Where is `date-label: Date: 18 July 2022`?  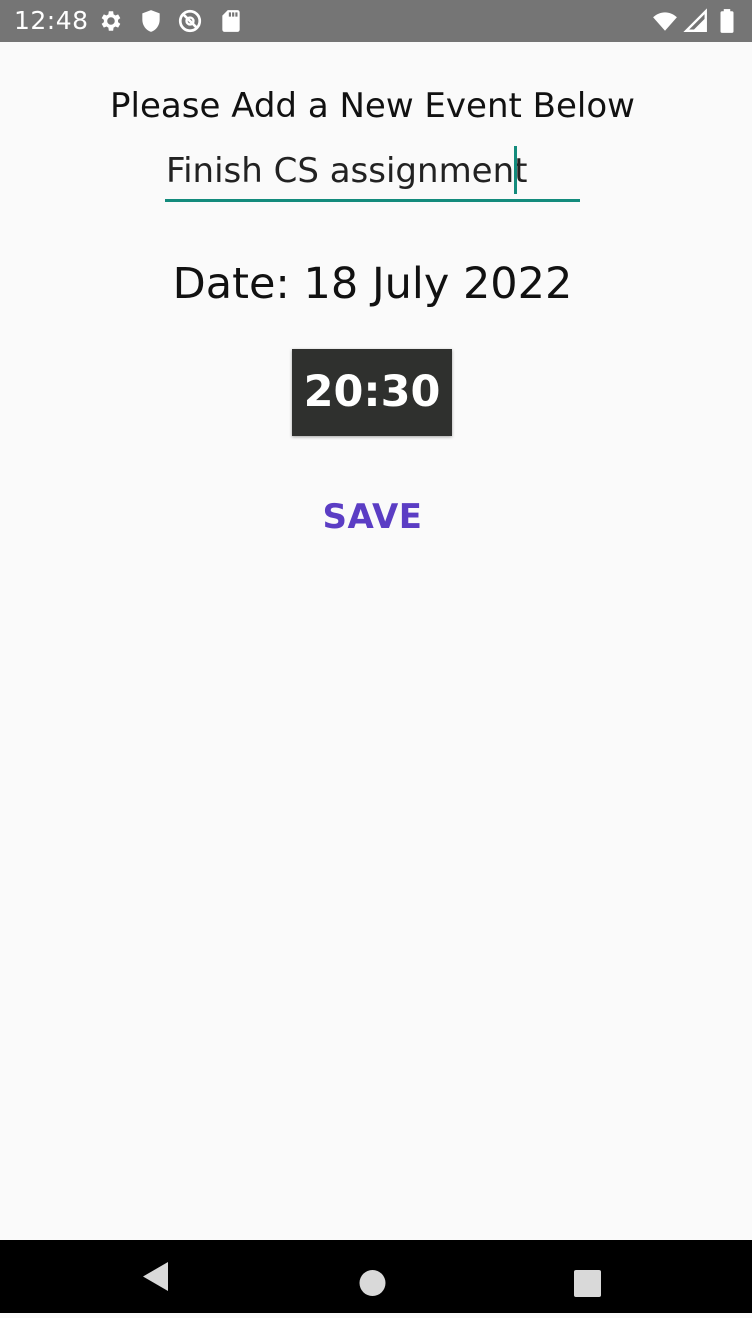
date-label: Date: 18 July 2022 is located at coordinates (372, 284).